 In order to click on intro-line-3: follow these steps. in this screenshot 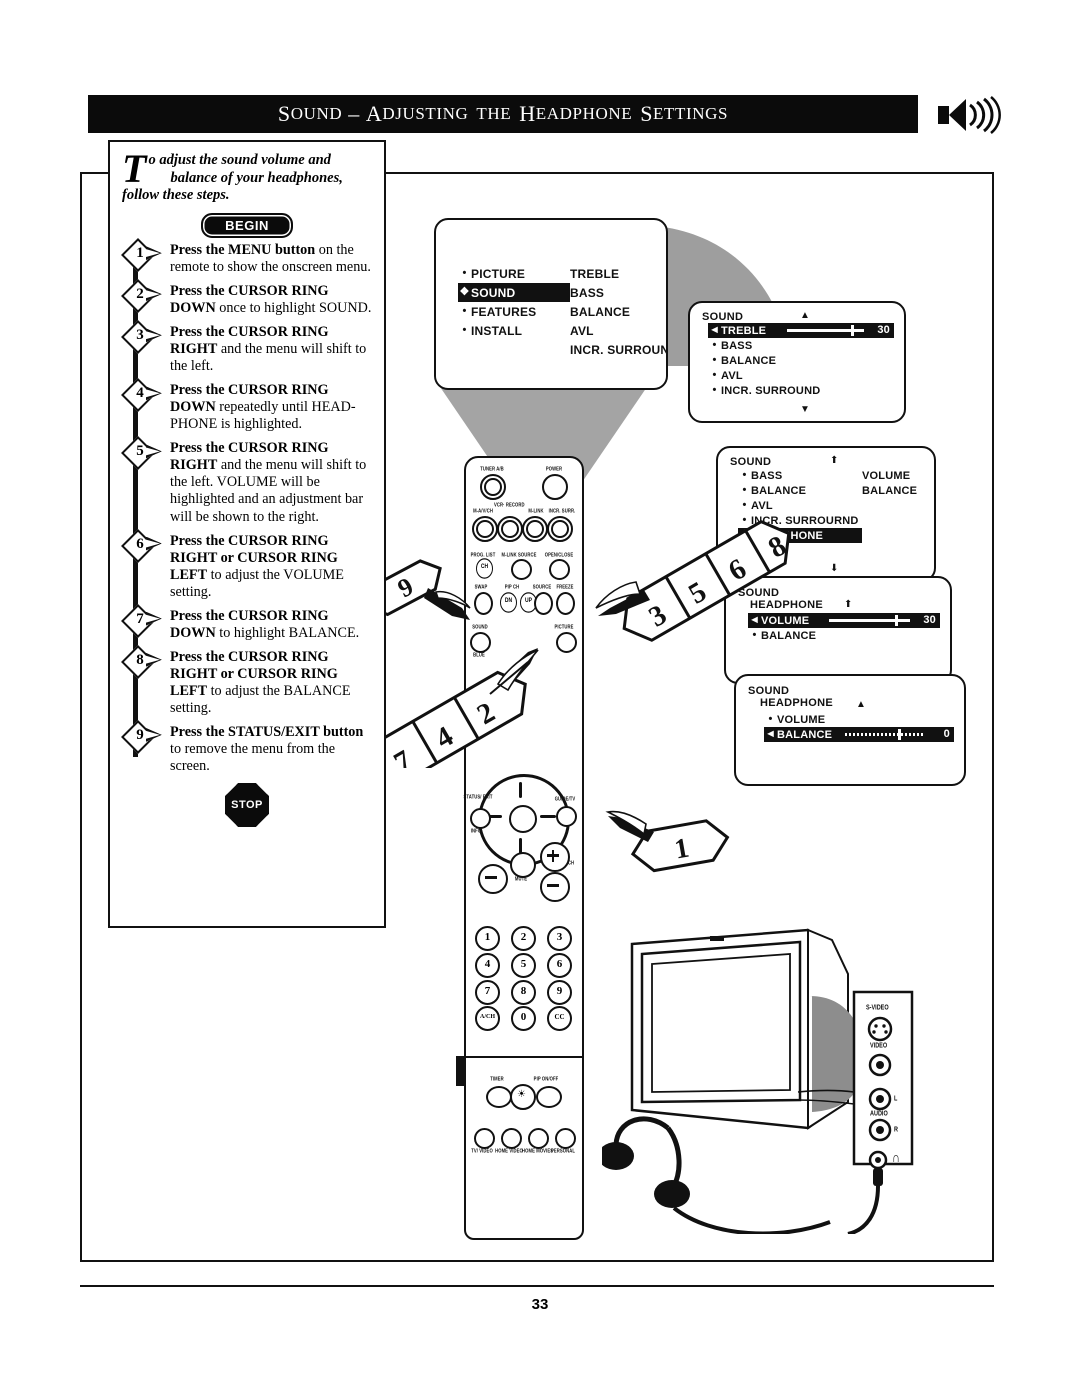, I will do `click(176, 195)`.